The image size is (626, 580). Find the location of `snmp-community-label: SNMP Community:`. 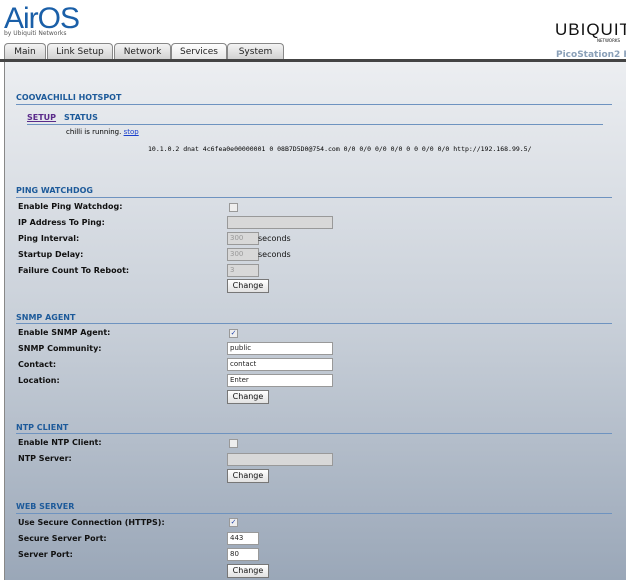

snmp-community-label: SNMP Community: is located at coordinates (60, 348).